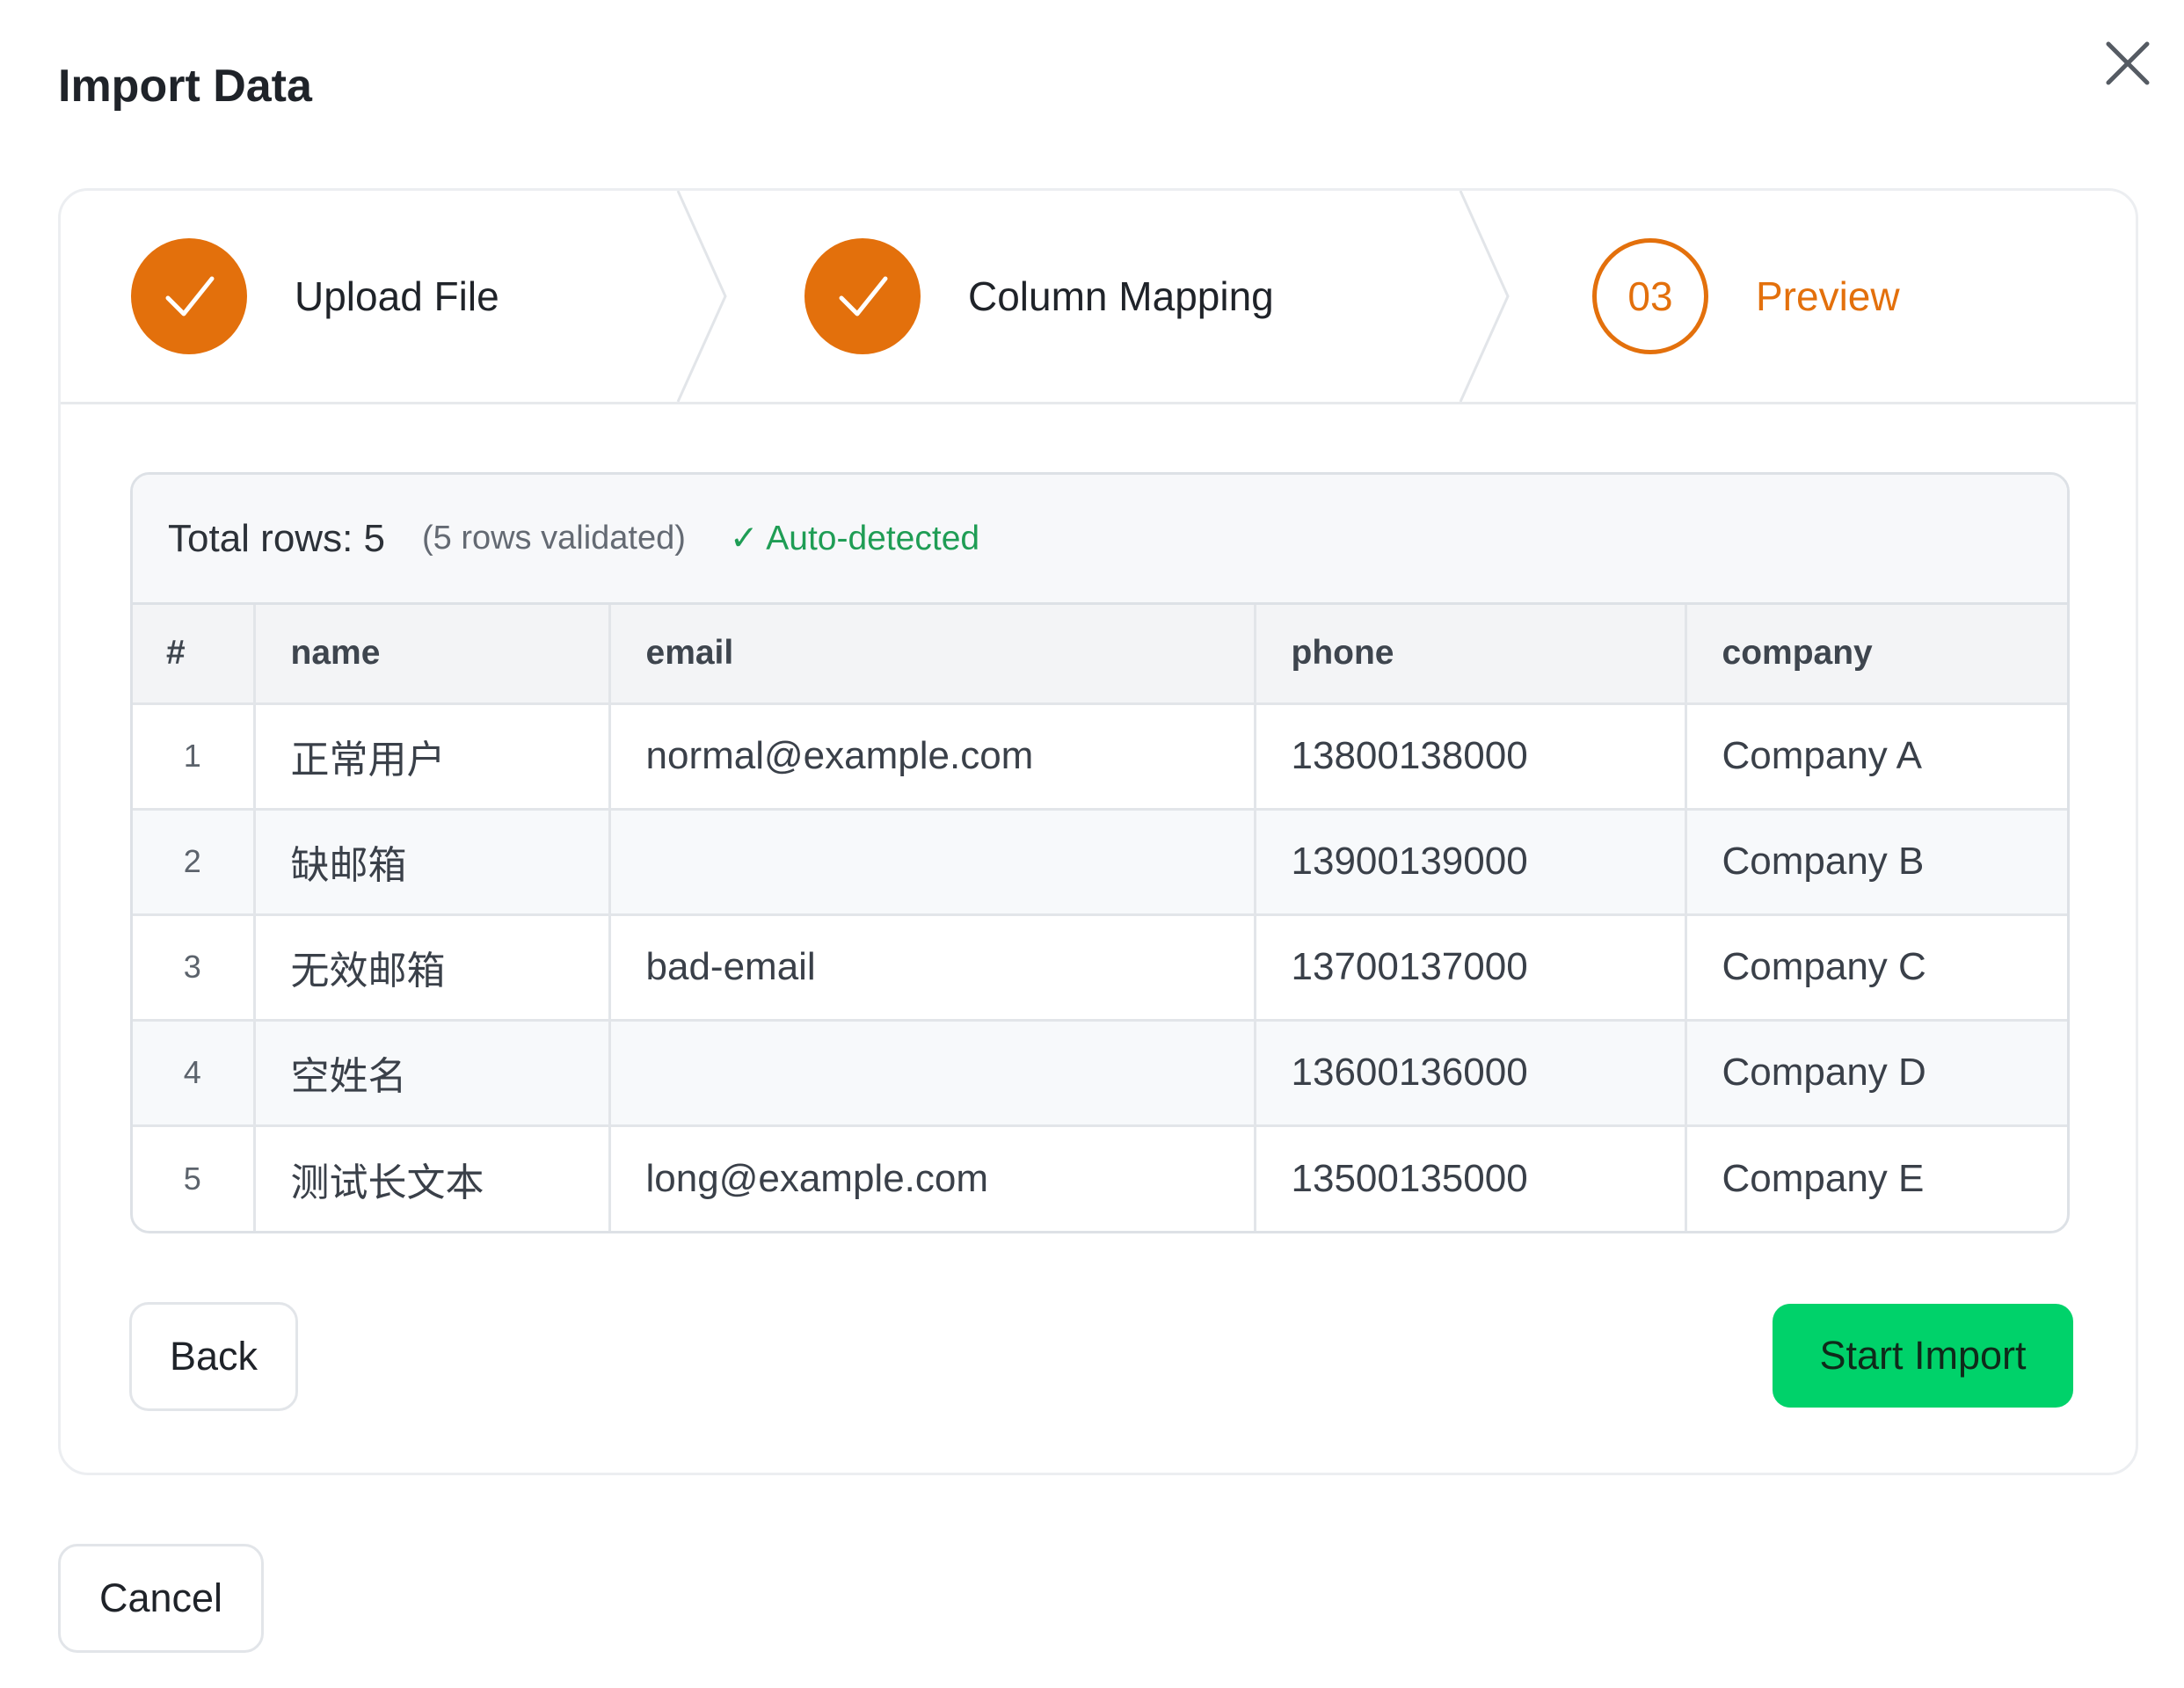  Describe the element at coordinates (1876, 862) in the screenshot. I see `cell-company: Company B` at that location.